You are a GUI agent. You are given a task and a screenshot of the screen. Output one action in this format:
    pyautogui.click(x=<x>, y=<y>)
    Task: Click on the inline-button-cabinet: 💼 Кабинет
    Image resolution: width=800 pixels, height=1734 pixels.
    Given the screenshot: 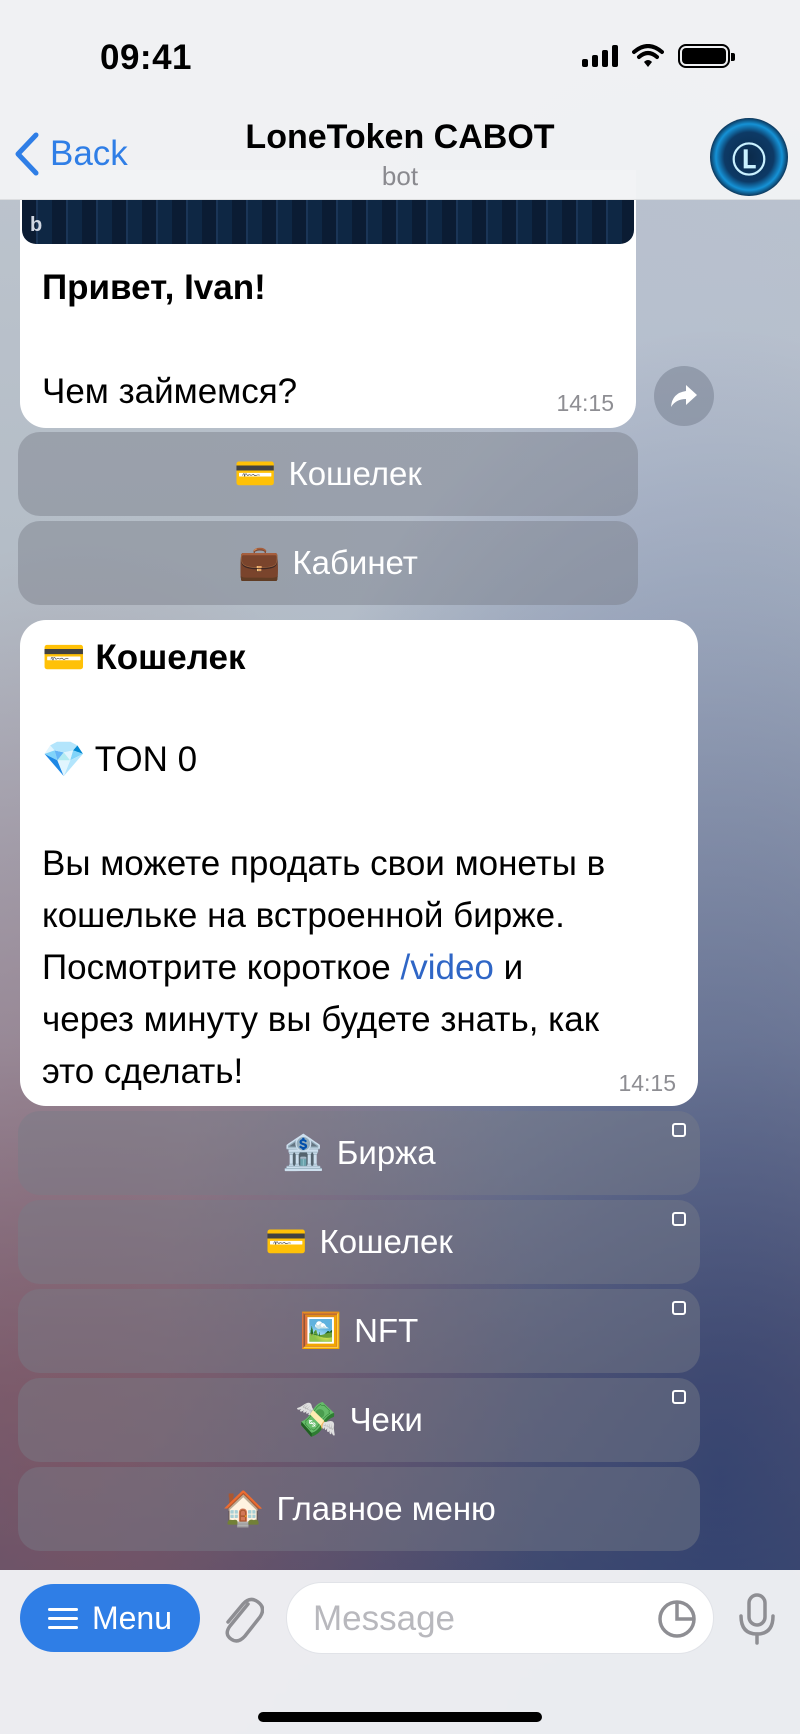 What is the action you would take?
    pyautogui.click(x=328, y=563)
    